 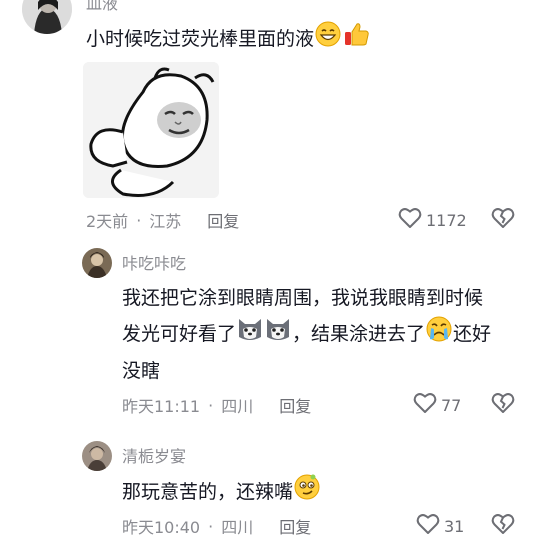 I want to click on comment-line: 我还把它涂到眼睛周围，我说我眼睛到时候, so click(x=303, y=298).